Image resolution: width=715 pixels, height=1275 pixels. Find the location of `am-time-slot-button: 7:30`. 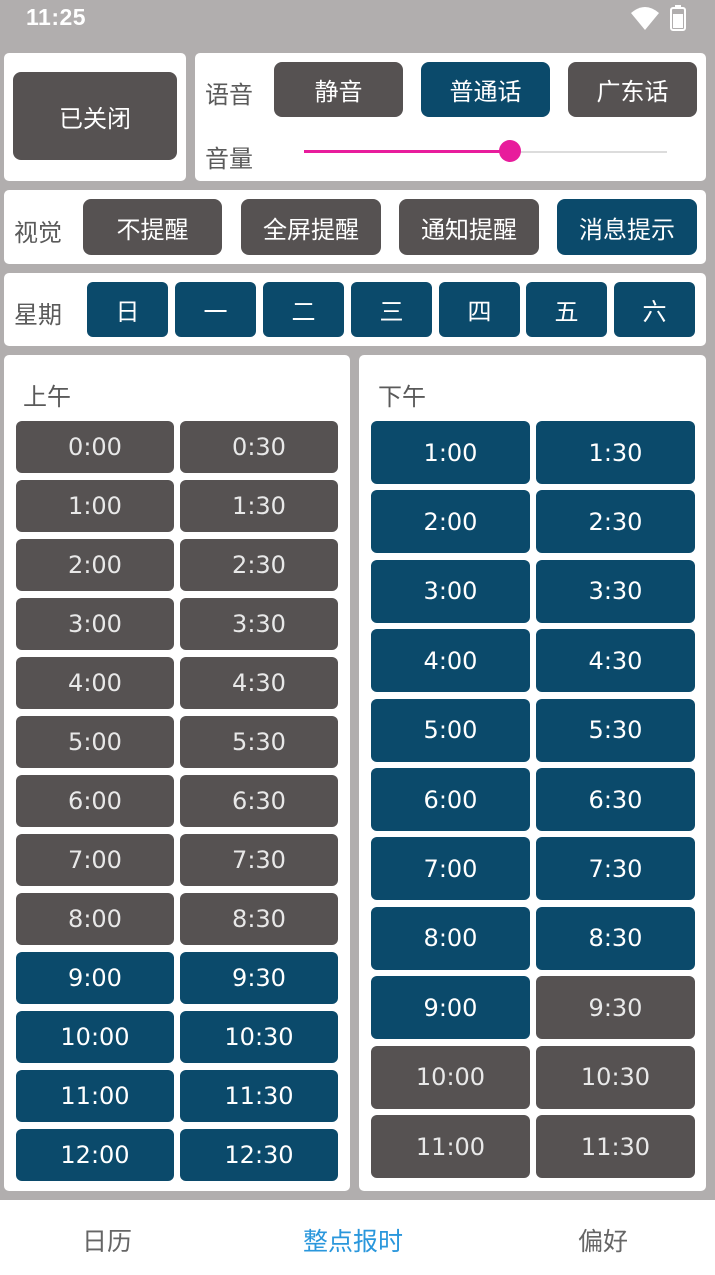

am-time-slot-button: 7:30 is located at coordinates (259, 860).